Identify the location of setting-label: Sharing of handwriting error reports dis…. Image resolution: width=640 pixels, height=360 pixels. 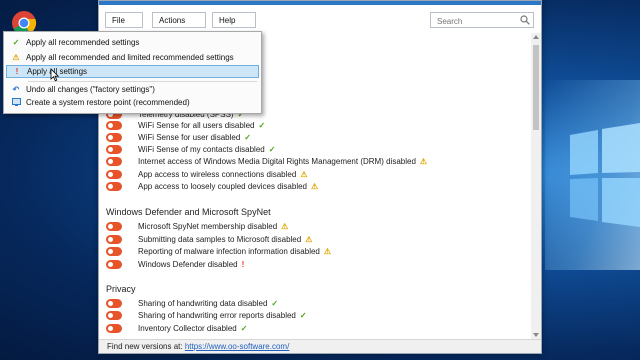
(217, 315).